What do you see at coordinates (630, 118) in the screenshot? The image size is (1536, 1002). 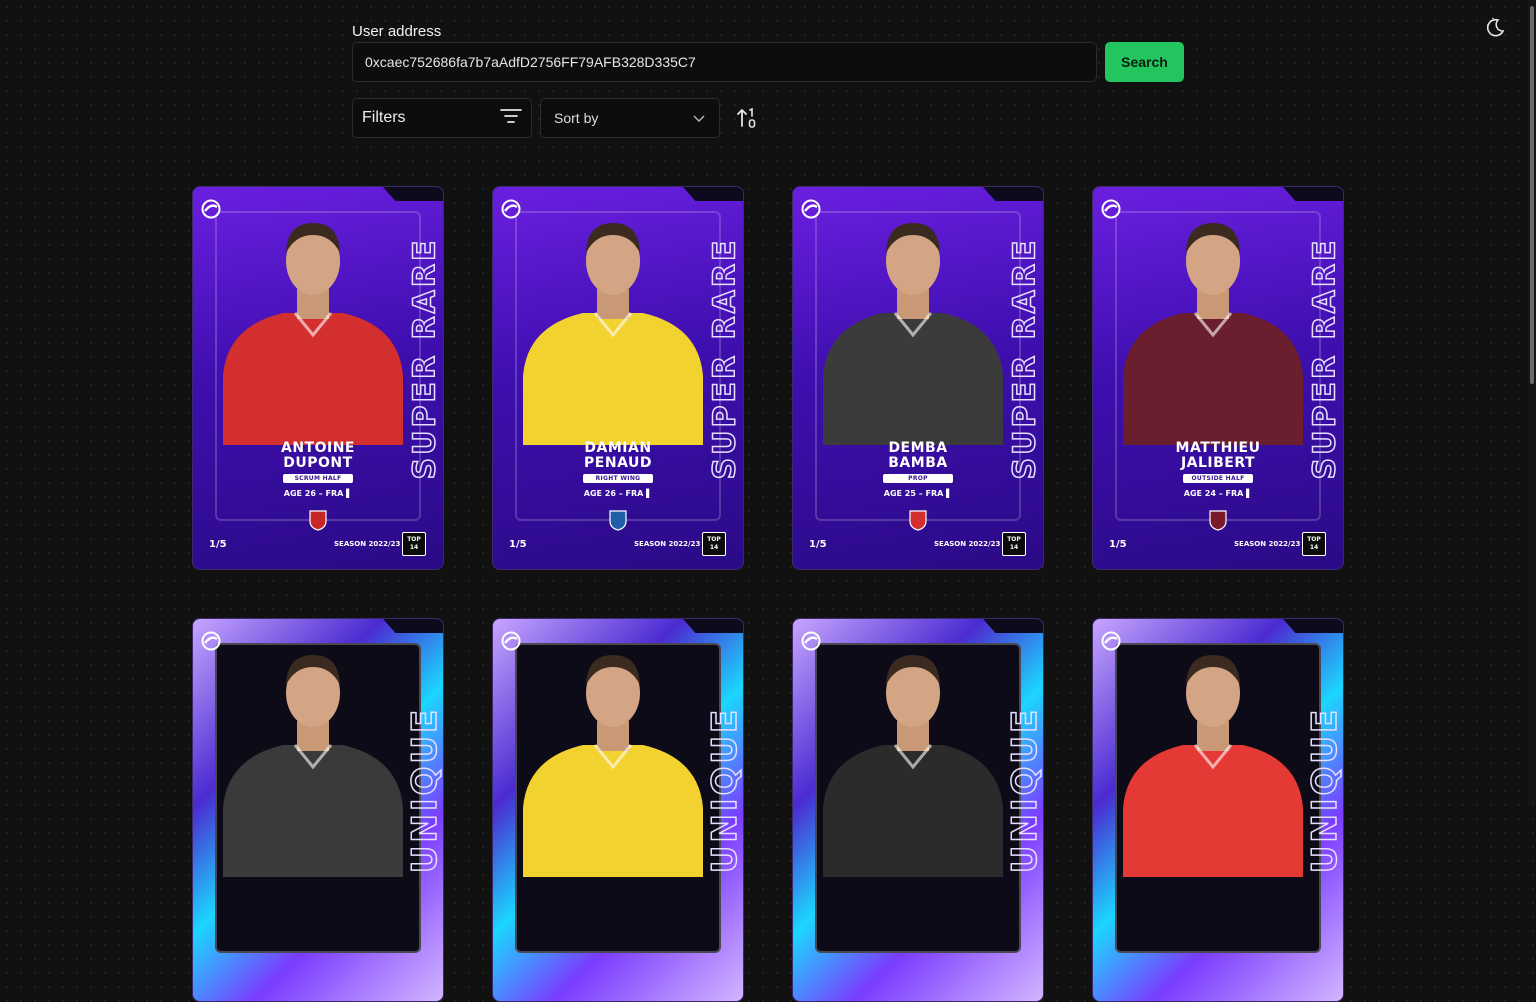 I see `sort-by-select: Sort by` at bounding box center [630, 118].